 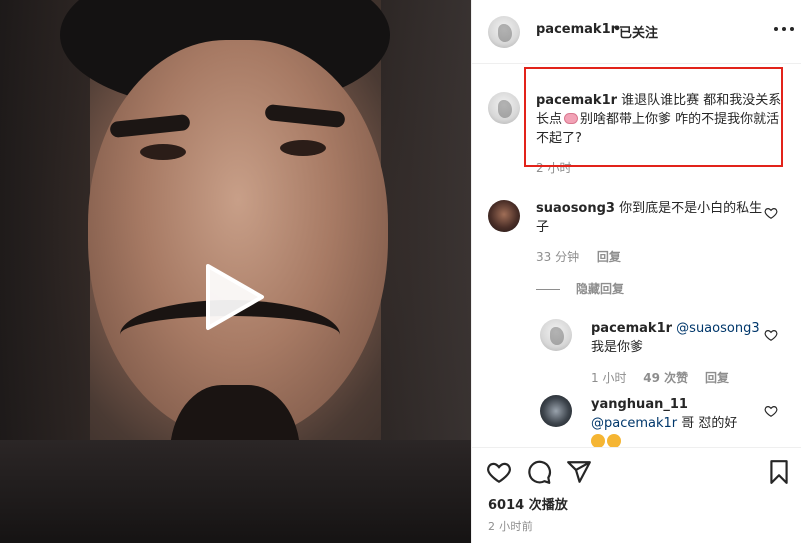 What do you see at coordinates (579, 472) in the screenshot?
I see `share-icon` at bounding box center [579, 472].